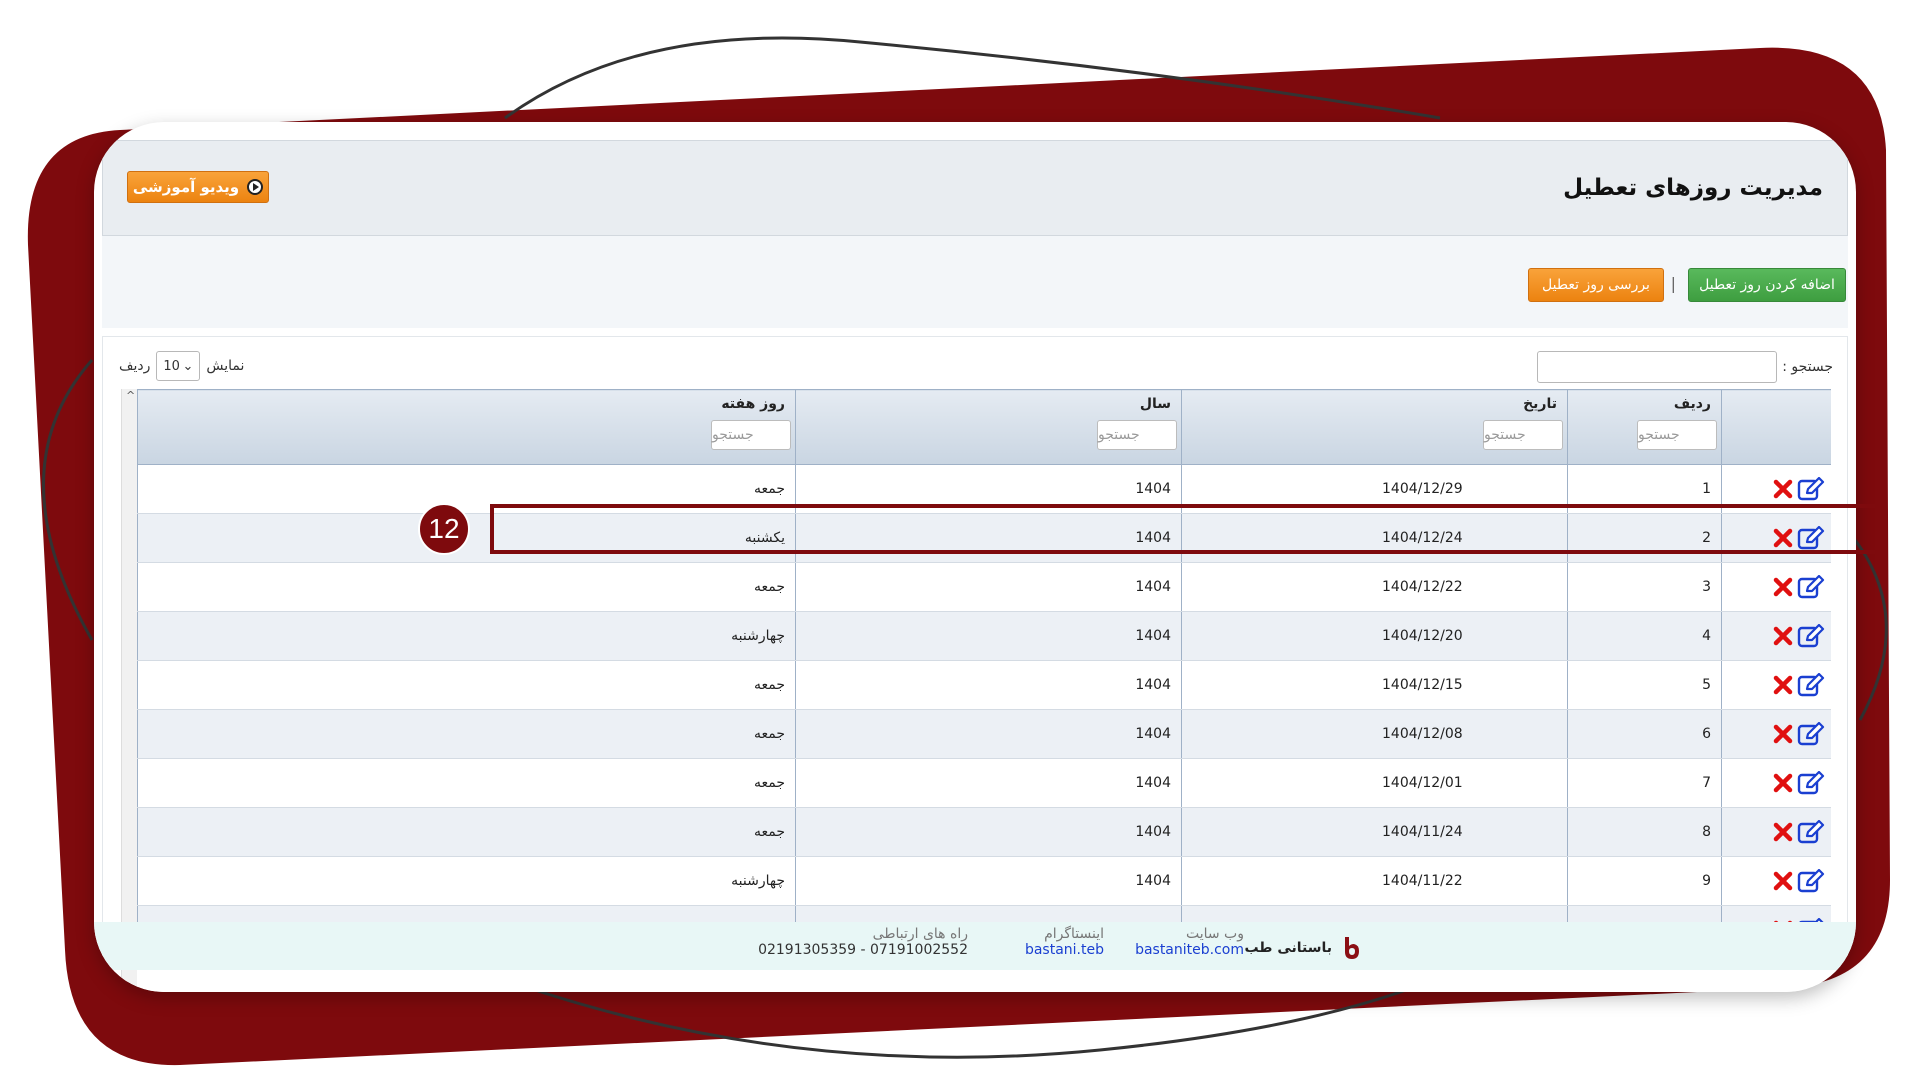  I want to click on page-length-select: 10 ⌄, so click(178, 366).